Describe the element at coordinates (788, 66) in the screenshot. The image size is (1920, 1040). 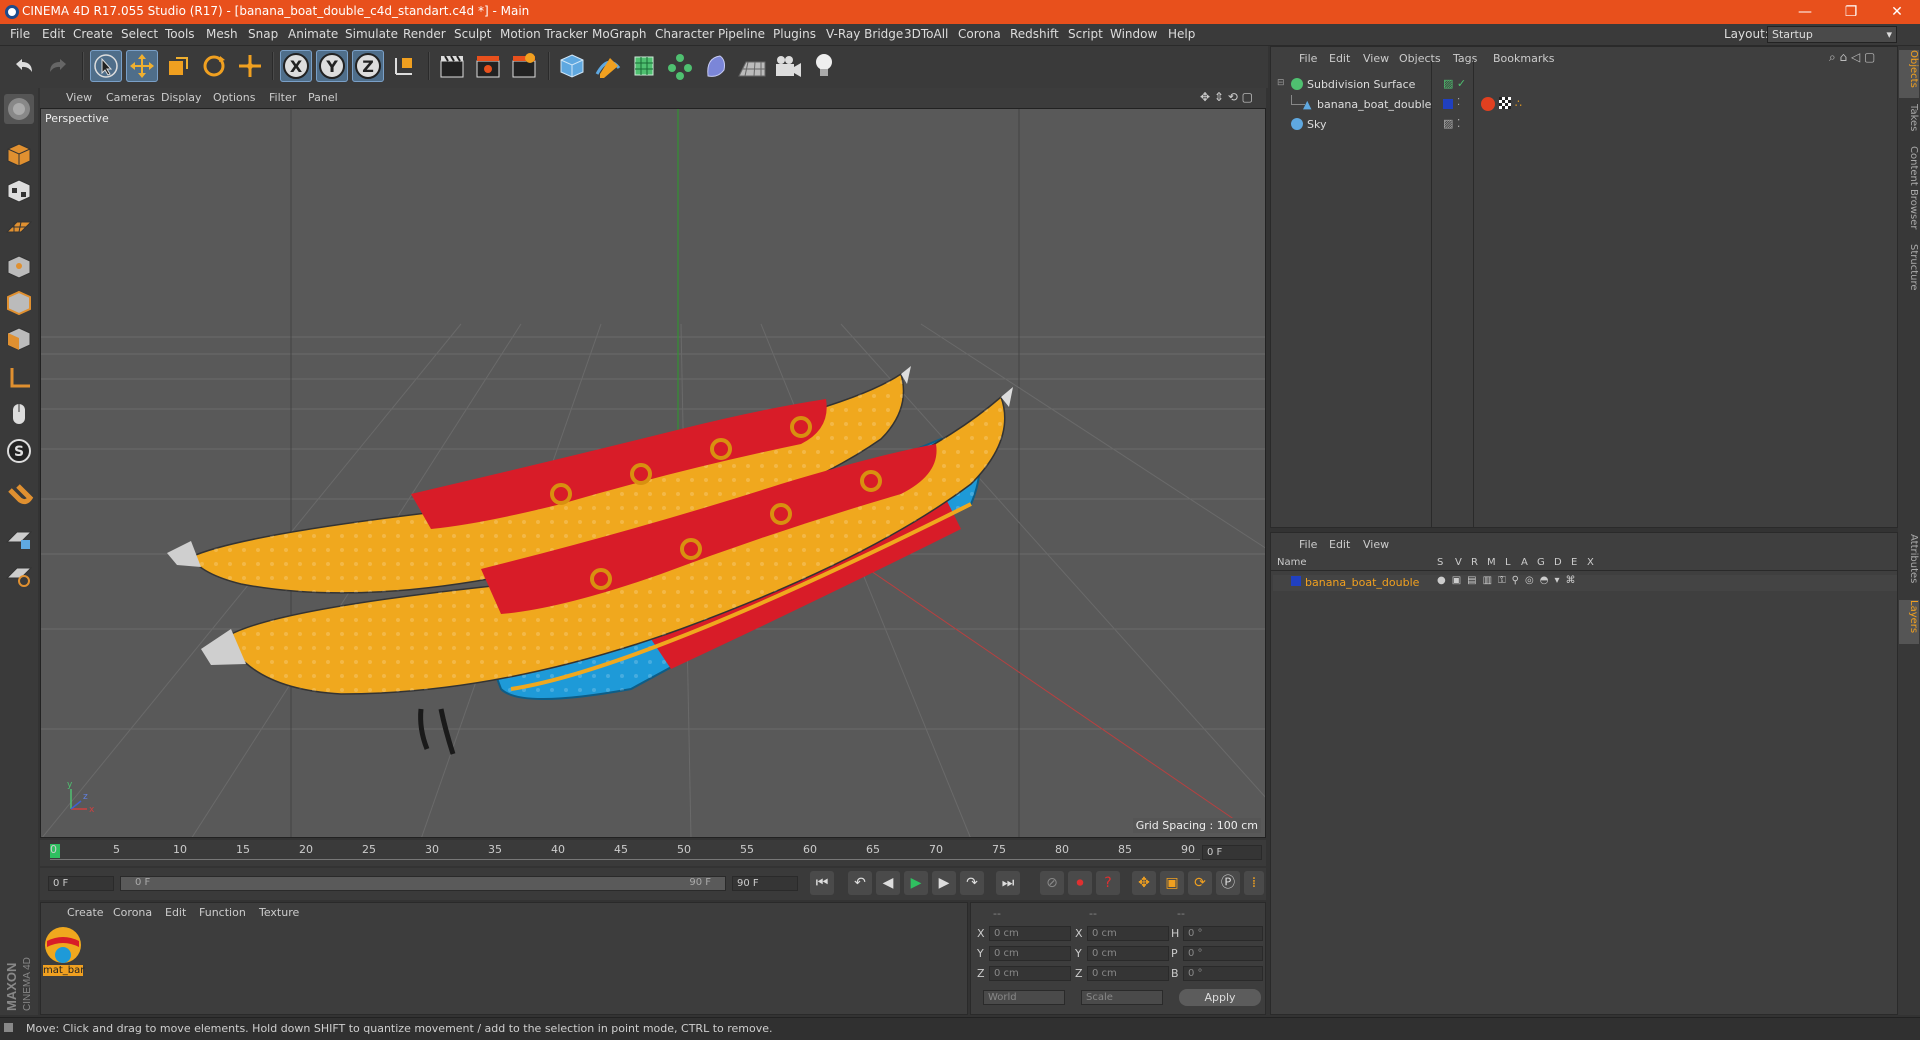
I see `camera-button` at that location.